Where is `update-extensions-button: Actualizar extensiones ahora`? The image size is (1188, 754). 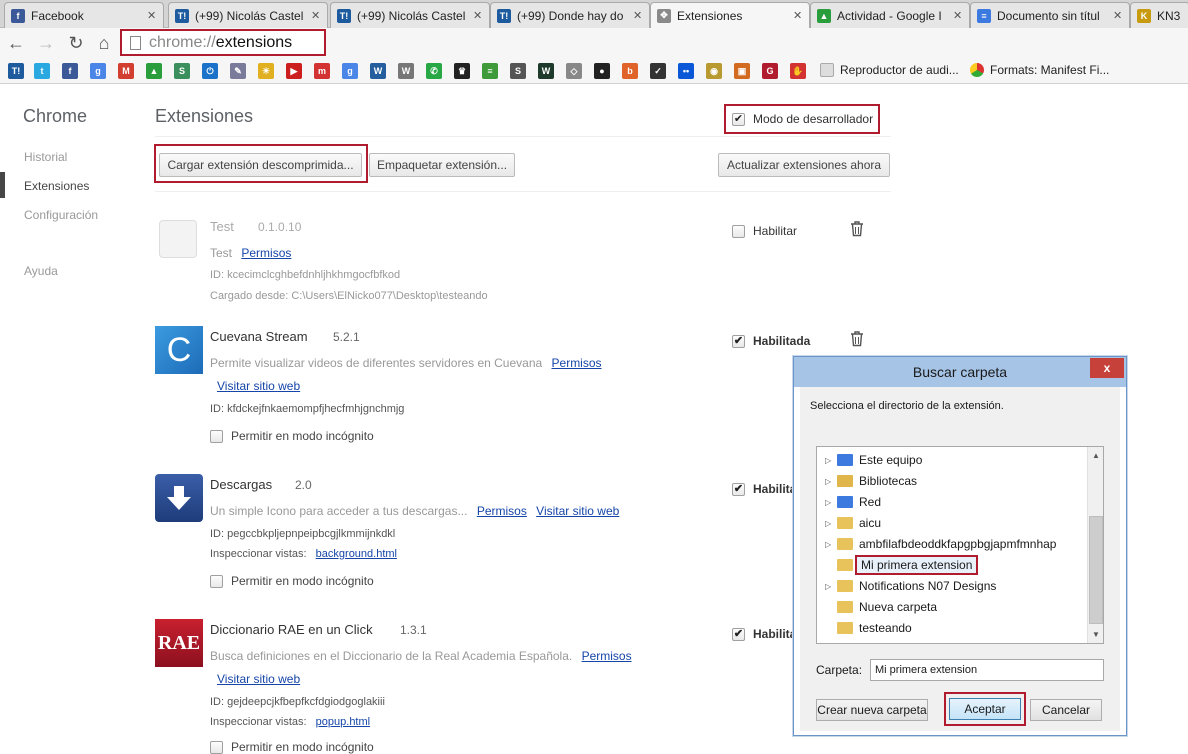
update-extensions-button: Actualizar extensiones ahora is located at coordinates (804, 165).